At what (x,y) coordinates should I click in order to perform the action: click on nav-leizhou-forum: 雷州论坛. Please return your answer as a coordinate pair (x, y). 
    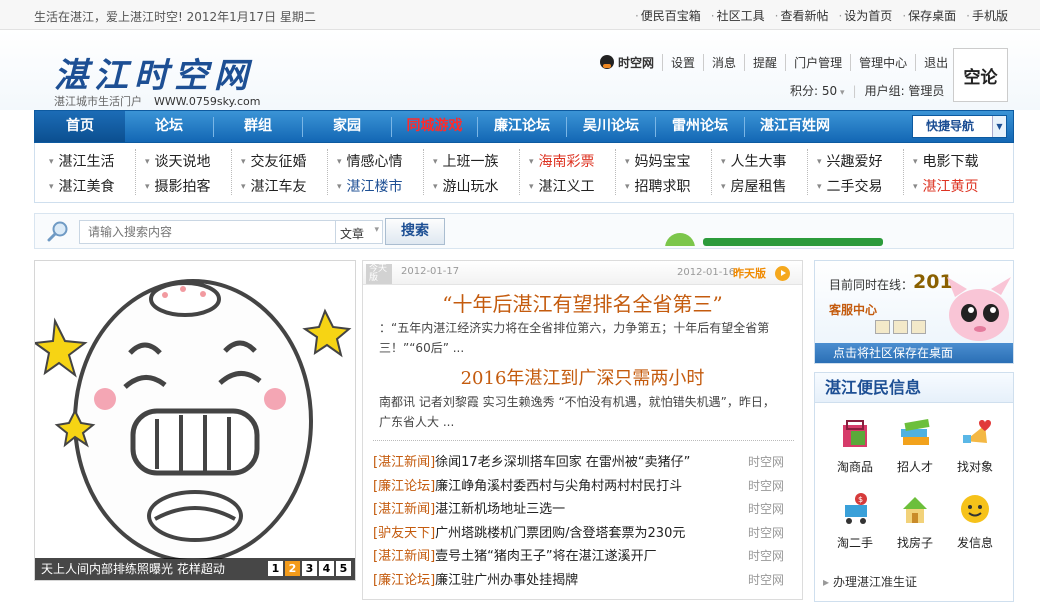
    Looking at the image, I should click on (700, 126).